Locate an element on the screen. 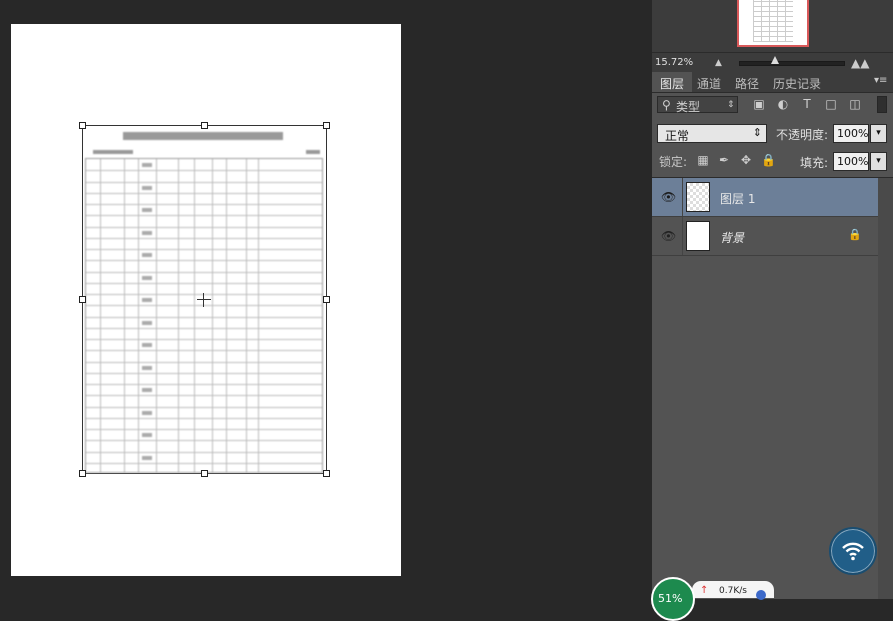 The height and width of the screenshot is (621, 893). layer-name: 图层 1 is located at coordinates (737, 198).